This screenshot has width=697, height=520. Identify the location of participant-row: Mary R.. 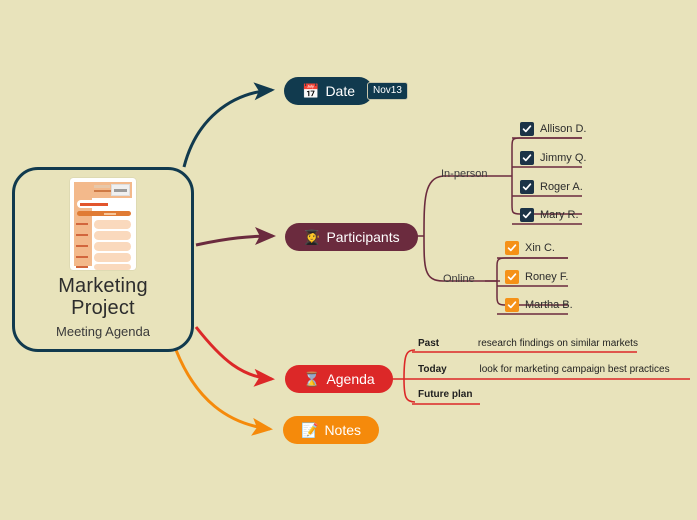
(549, 215).